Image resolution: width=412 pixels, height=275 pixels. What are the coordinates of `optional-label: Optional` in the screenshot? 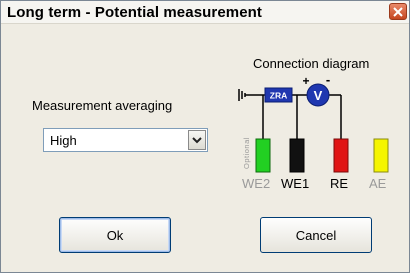 It's located at (246, 153).